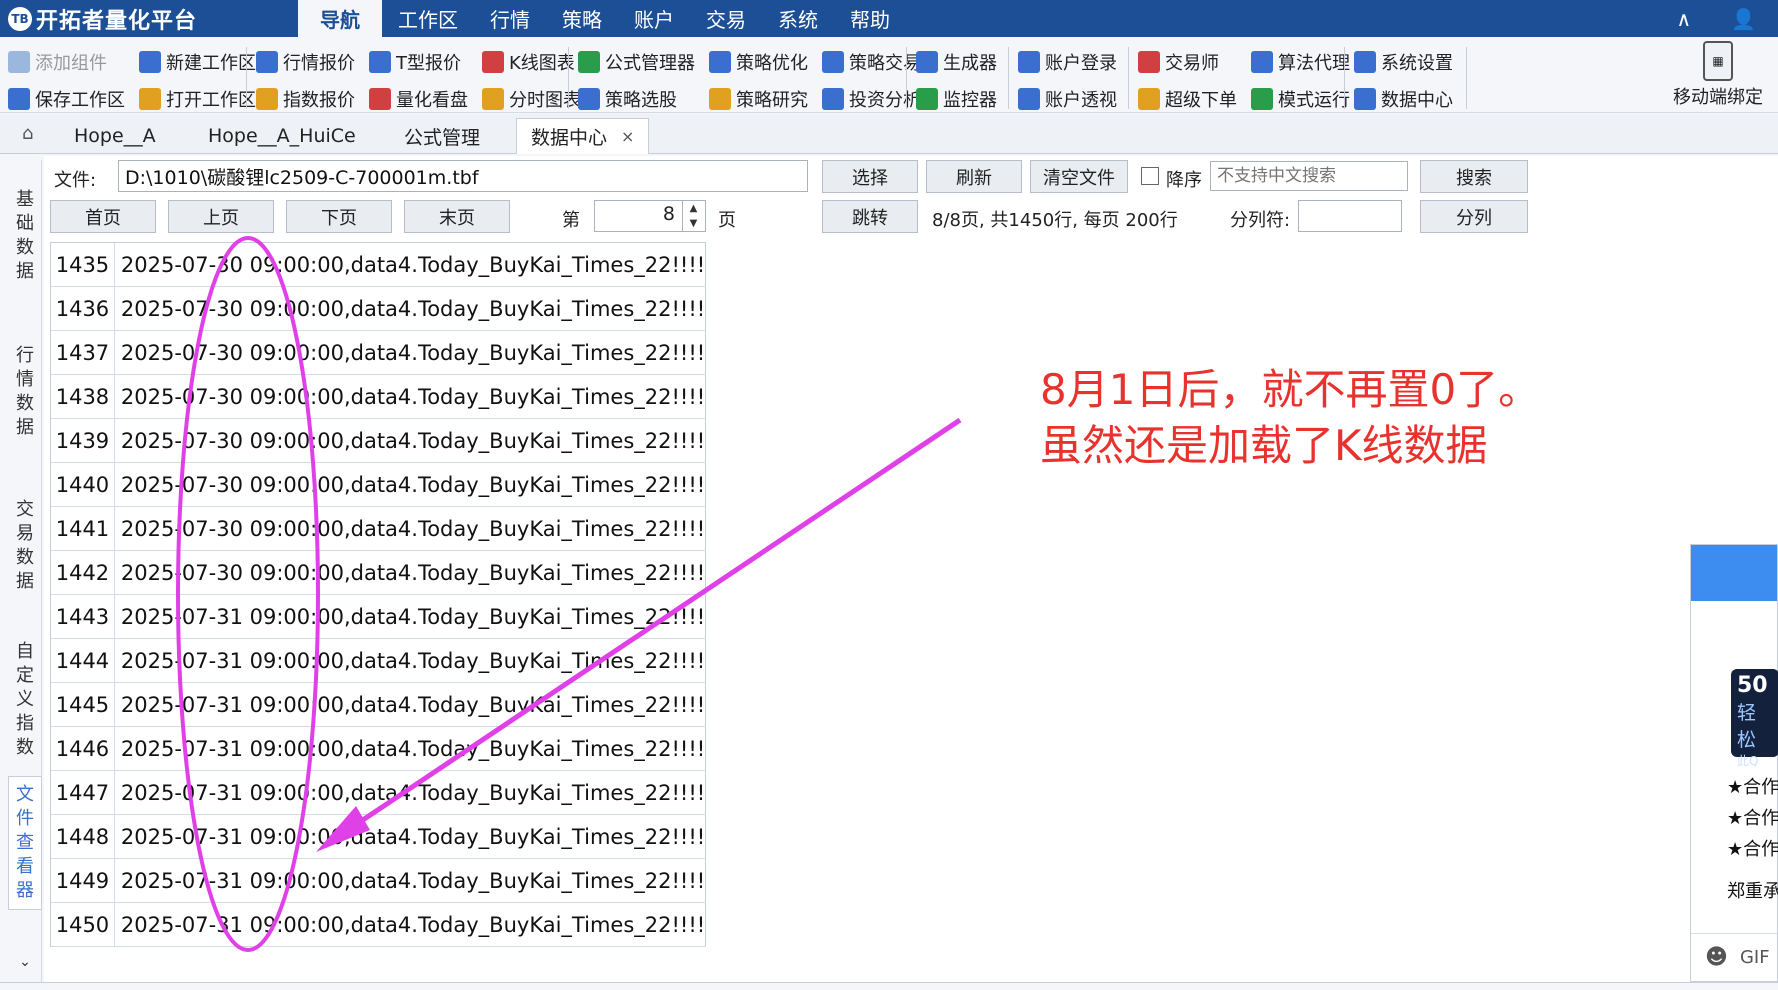 The width and height of the screenshot is (1778, 990). What do you see at coordinates (25, 962) in the screenshot?
I see `sidebar-scroll-icon: ⌄` at bounding box center [25, 962].